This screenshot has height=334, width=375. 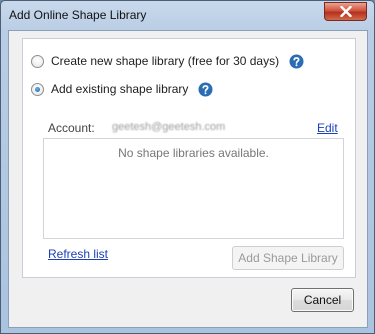 I want to click on window-title: Add Online Shape Library, so click(x=78, y=15).